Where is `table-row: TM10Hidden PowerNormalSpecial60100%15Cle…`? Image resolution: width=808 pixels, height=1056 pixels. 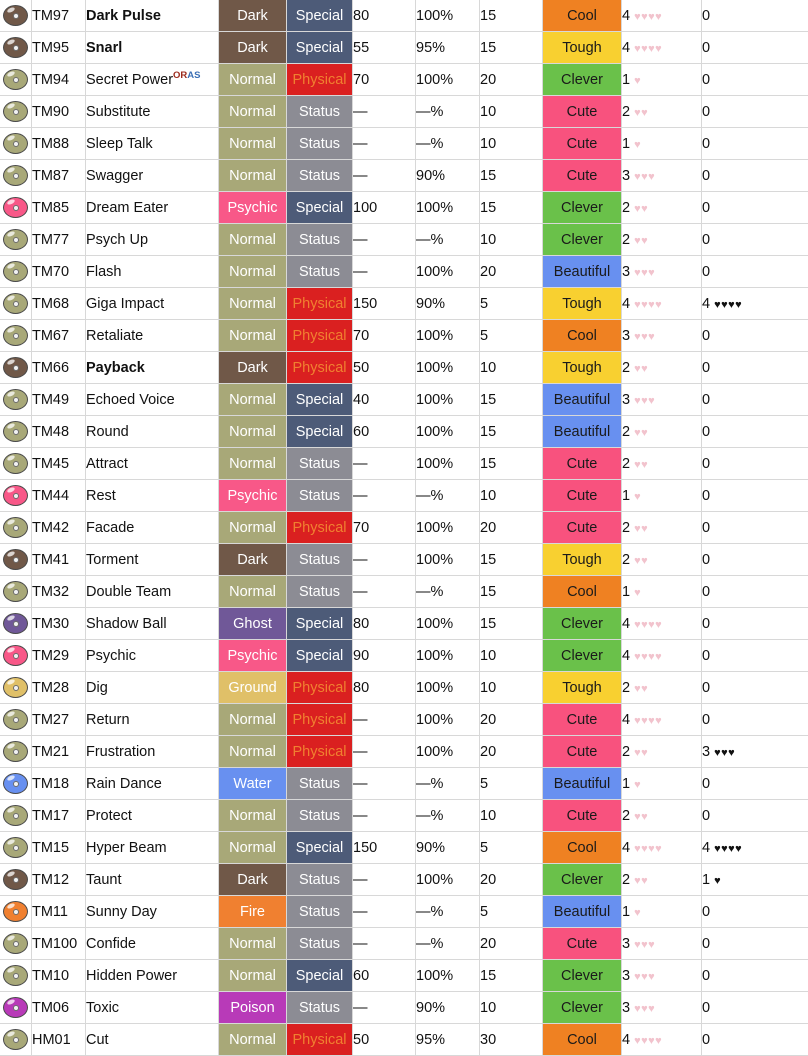
table-row: TM10Hidden PowerNormalSpecial60100%15Cle… is located at coordinates (404, 976).